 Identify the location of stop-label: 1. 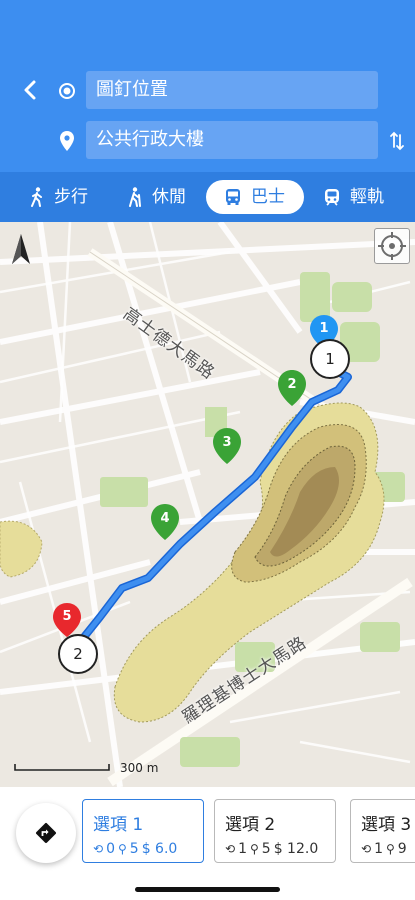
(324, 328).